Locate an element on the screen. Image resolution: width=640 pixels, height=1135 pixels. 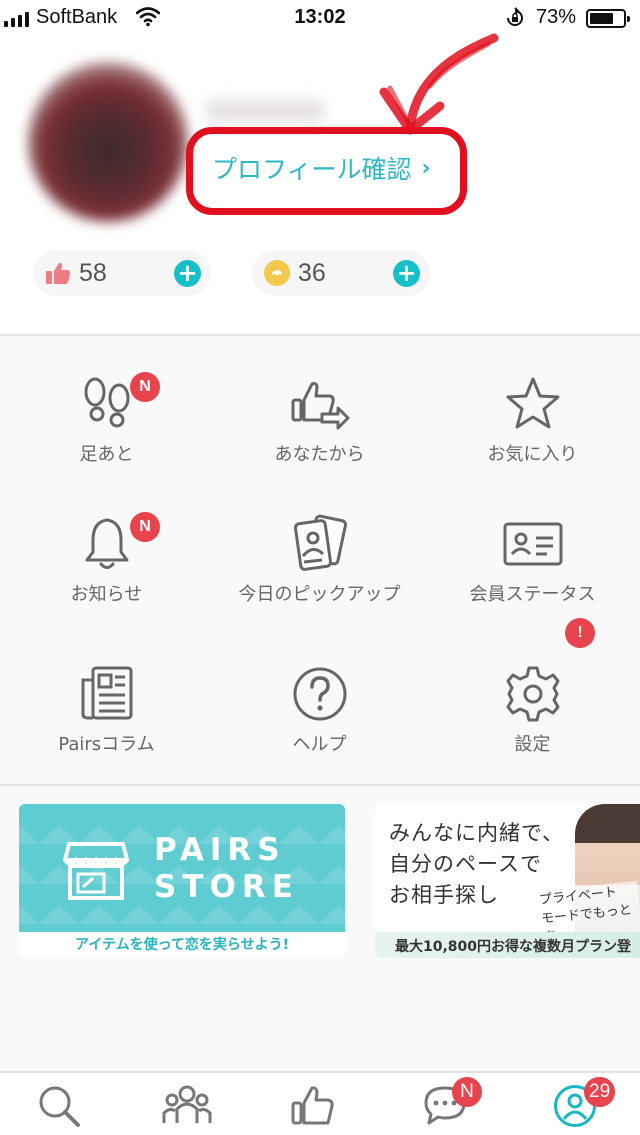
nav-community is located at coordinates (184, 1109).